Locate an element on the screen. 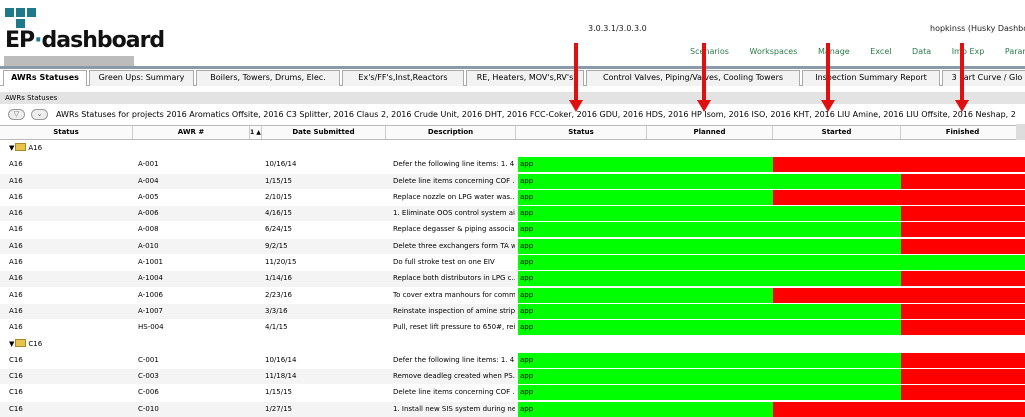 The width and height of the screenshot is (1025, 417). menu-data: Data is located at coordinates (921, 51).